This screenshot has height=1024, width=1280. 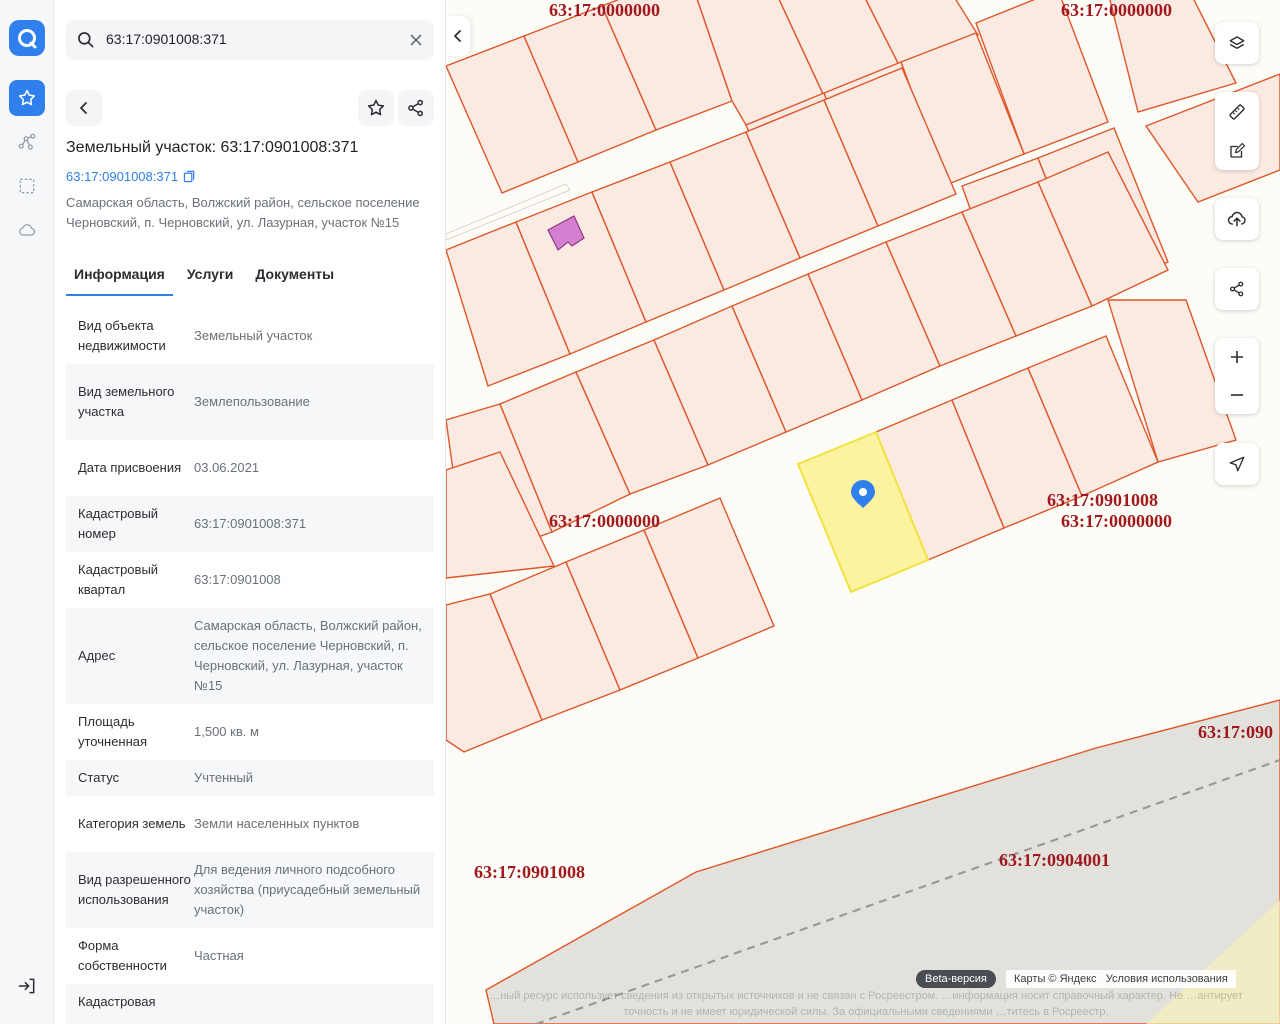 I want to click on row-value: Учтенный, so click(x=224, y=777).